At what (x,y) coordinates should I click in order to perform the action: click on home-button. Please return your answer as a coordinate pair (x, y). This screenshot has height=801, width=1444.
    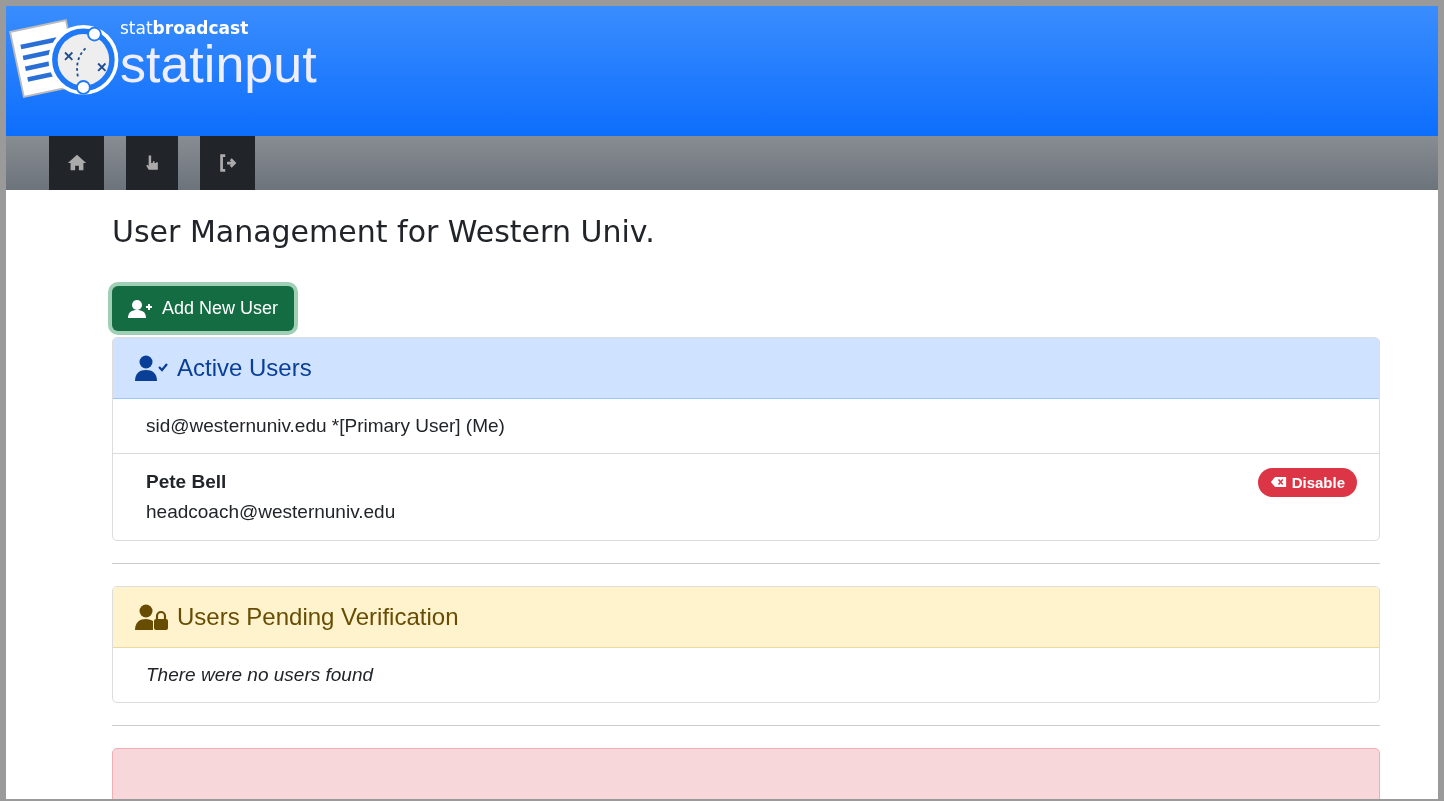
    Looking at the image, I should click on (76, 163).